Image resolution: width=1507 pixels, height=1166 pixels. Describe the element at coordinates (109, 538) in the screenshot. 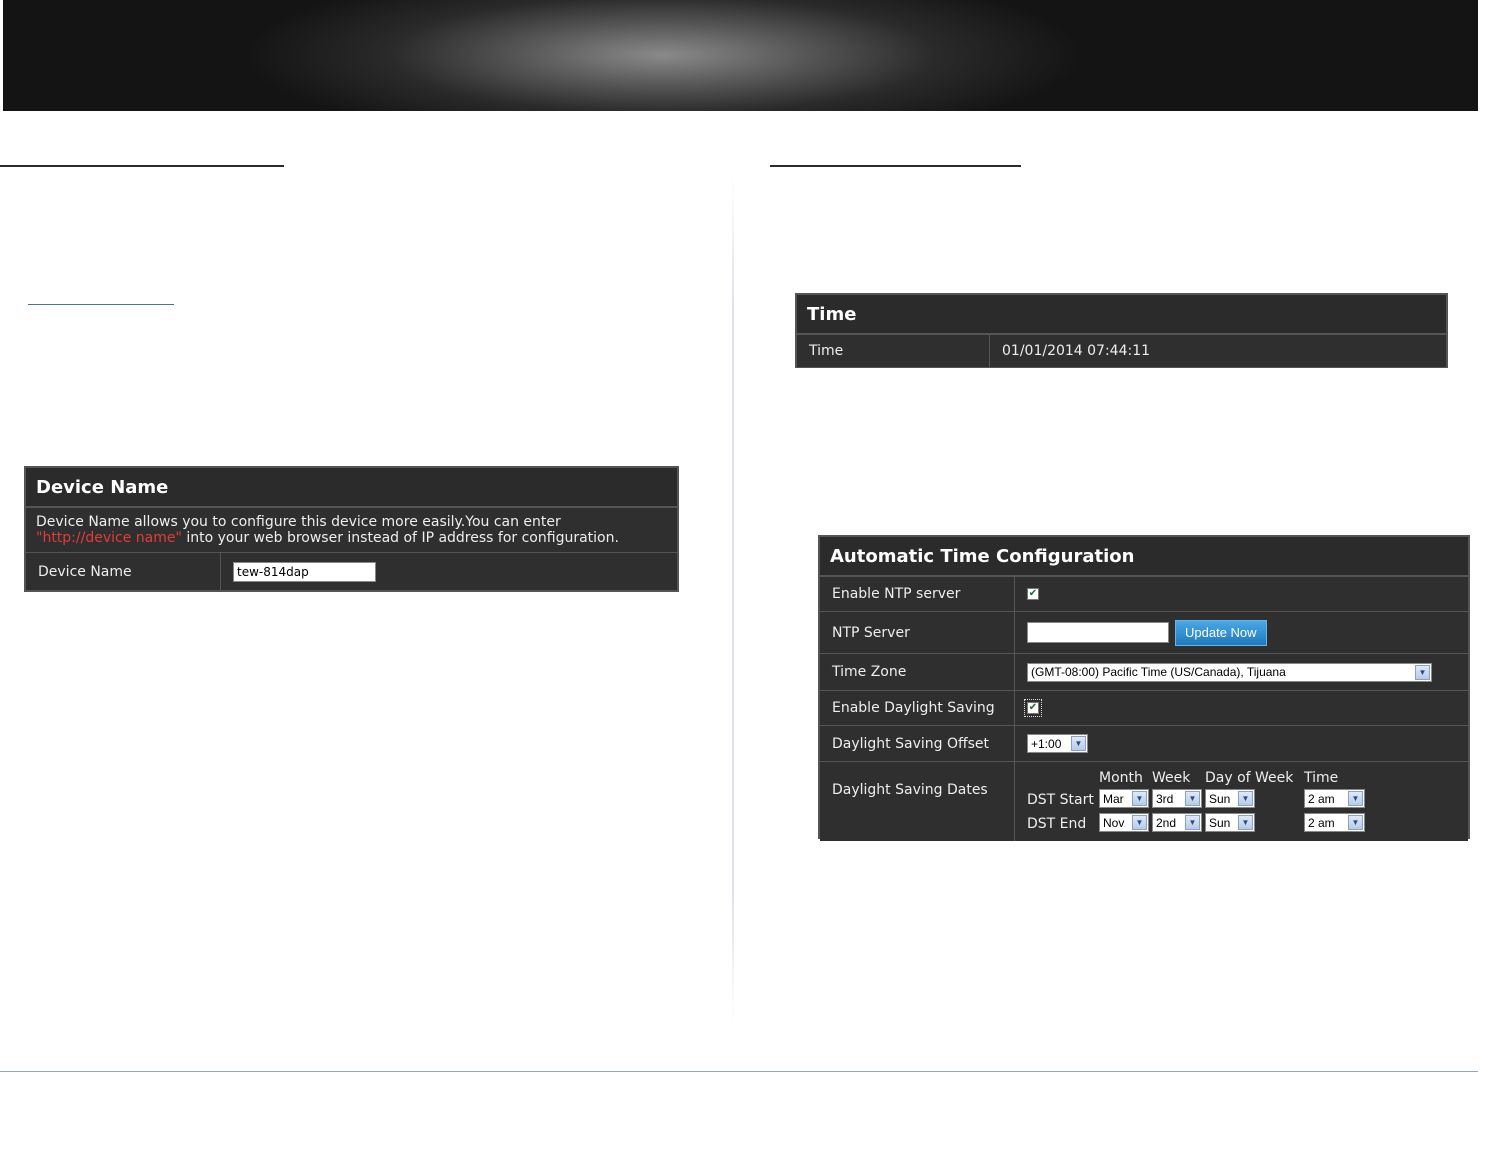

I see `description-highlight: "http://device name"` at that location.